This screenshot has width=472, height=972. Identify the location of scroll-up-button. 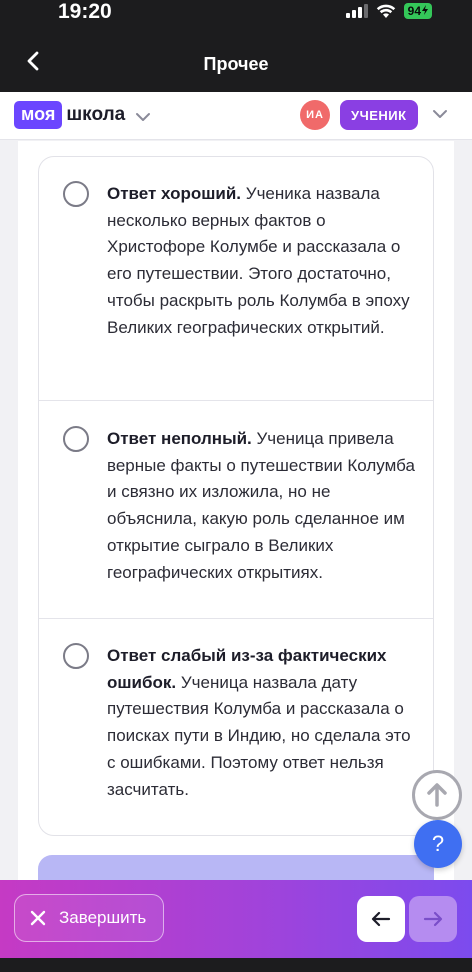
(437, 795).